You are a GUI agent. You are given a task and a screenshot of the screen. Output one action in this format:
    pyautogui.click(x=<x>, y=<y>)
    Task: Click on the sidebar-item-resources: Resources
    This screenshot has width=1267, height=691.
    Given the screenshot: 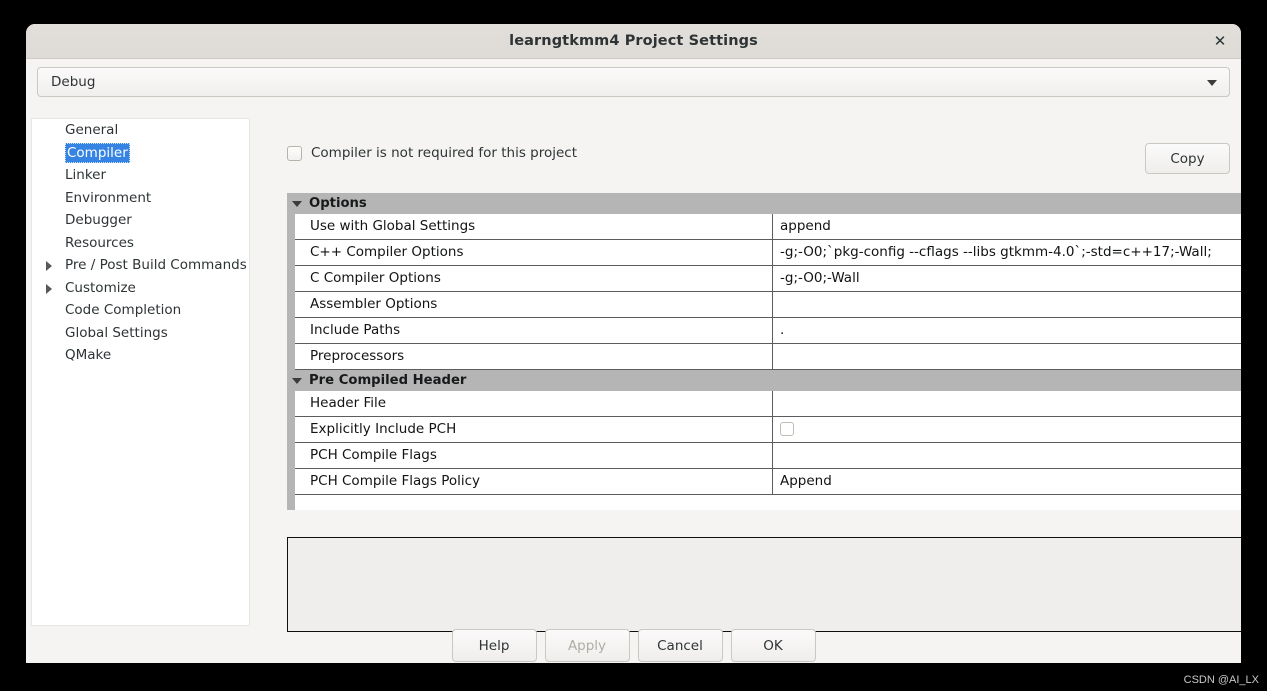 What is the action you would take?
    pyautogui.click(x=140, y=243)
    